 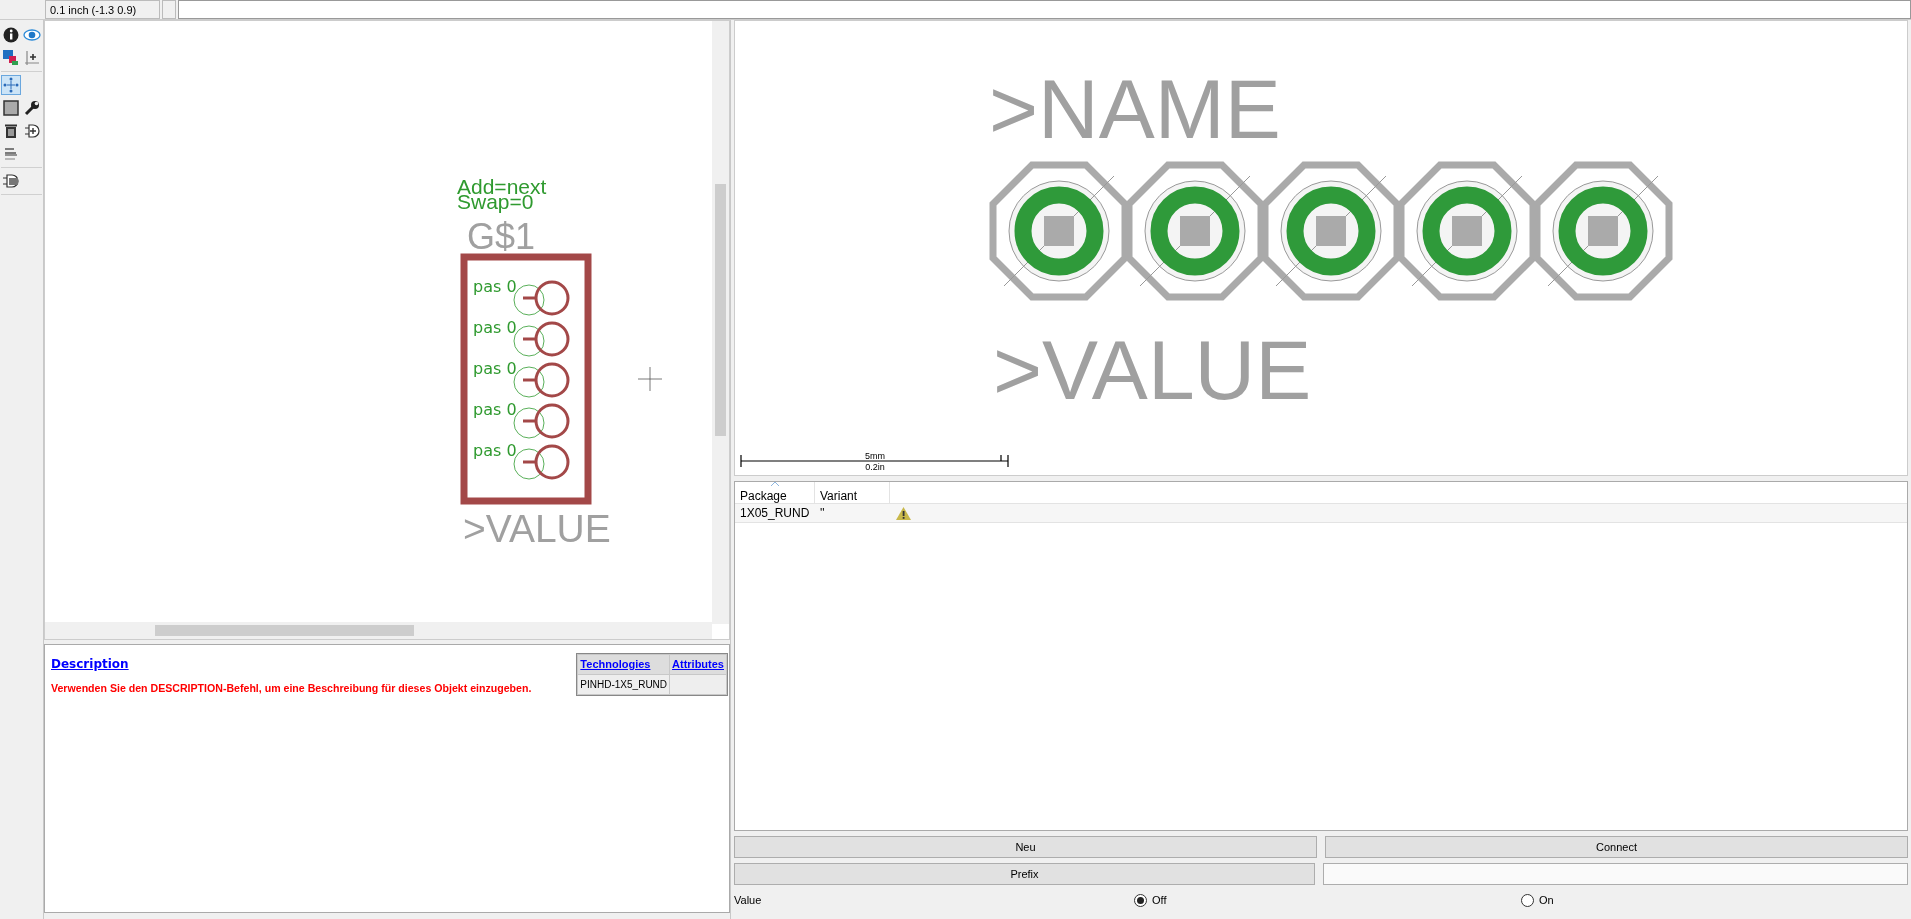 What do you see at coordinates (1025, 847) in the screenshot?
I see `new-button: Neu` at bounding box center [1025, 847].